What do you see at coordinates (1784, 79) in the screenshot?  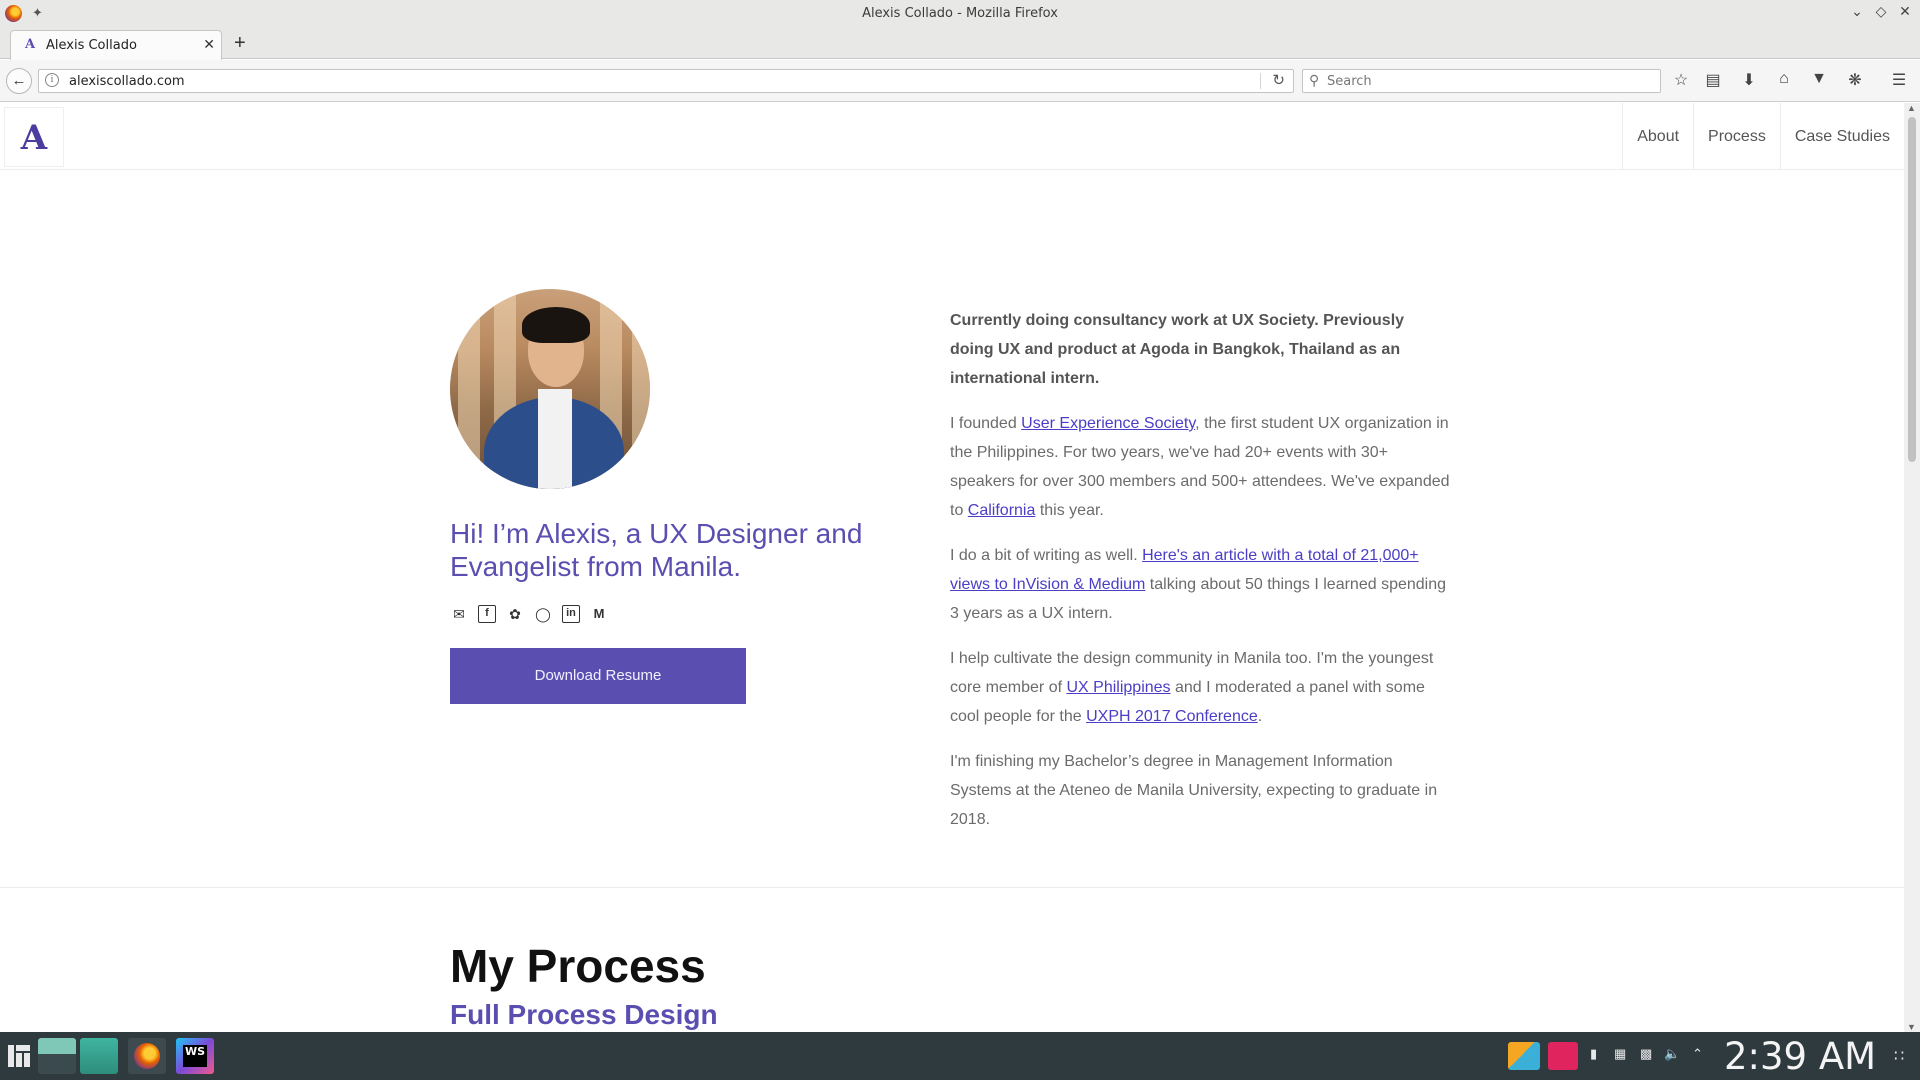 I see `home-icon: ⌂` at bounding box center [1784, 79].